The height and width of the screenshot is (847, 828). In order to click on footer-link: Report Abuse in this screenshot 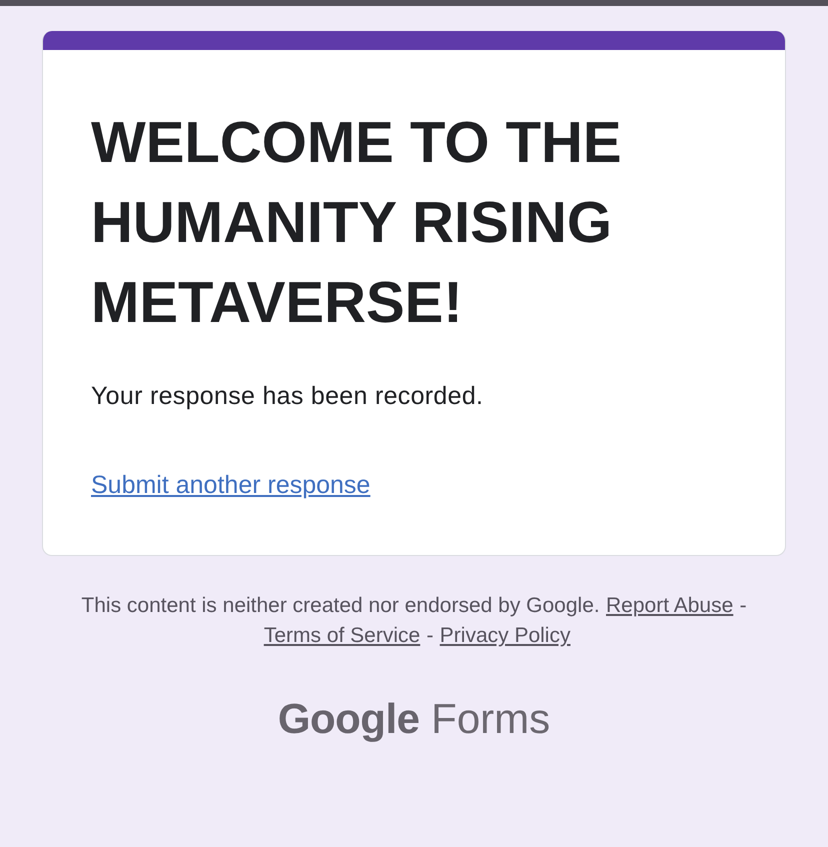, I will do `click(670, 605)`.